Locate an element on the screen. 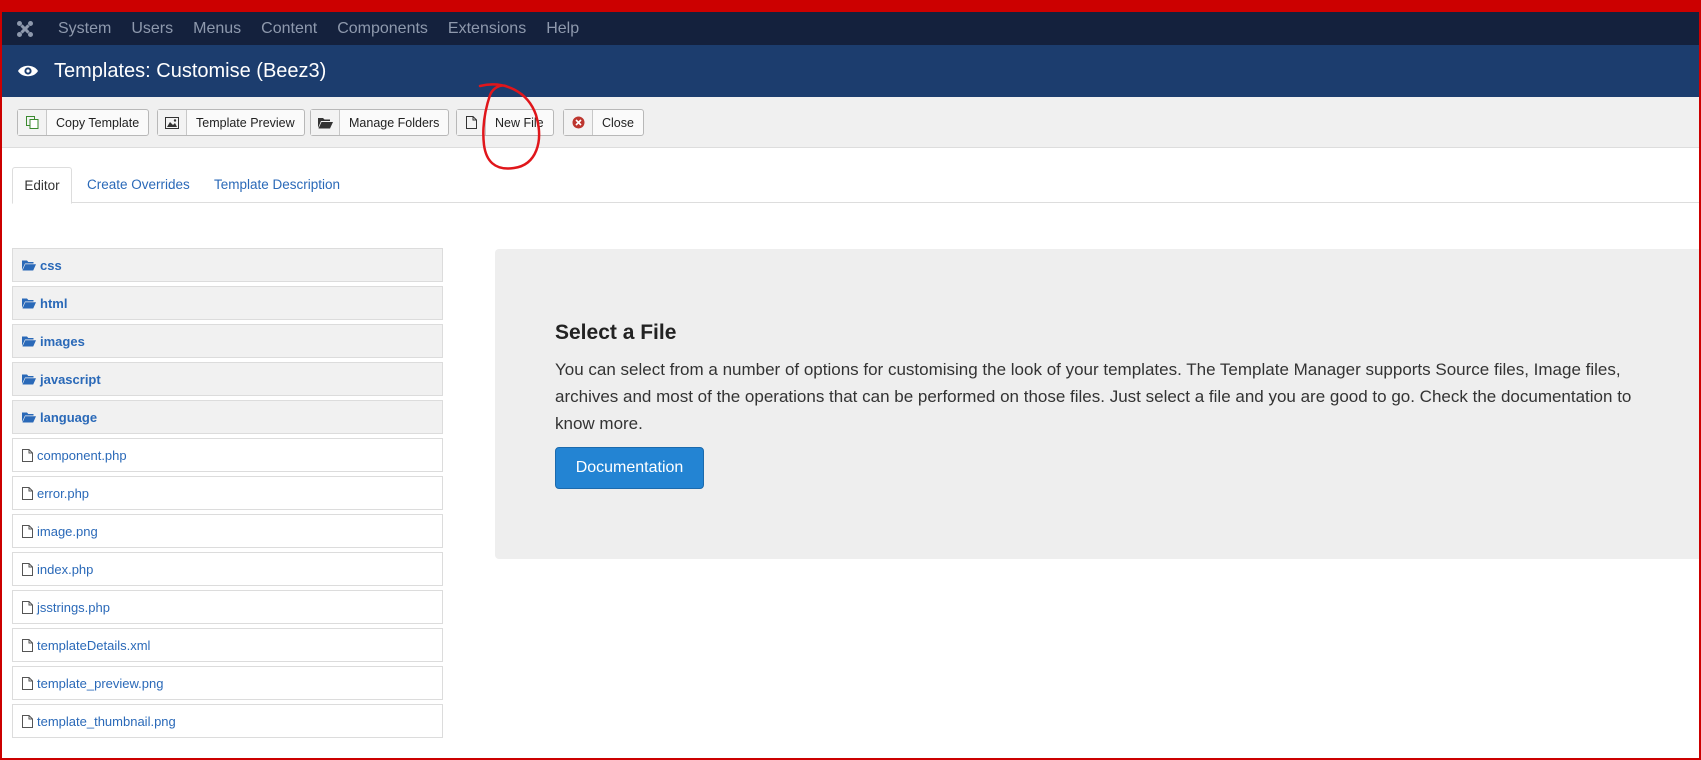  panel-heading: Select a File is located at coordinates (616, 332).